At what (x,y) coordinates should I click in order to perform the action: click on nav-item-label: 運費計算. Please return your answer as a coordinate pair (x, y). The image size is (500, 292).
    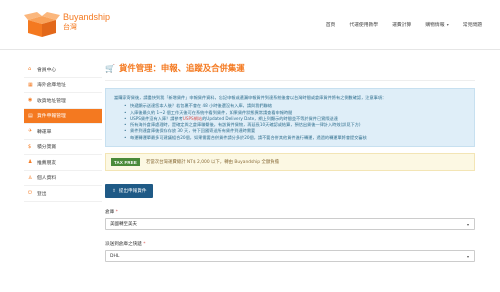
    Looking at the image, I should click on (402, 25).